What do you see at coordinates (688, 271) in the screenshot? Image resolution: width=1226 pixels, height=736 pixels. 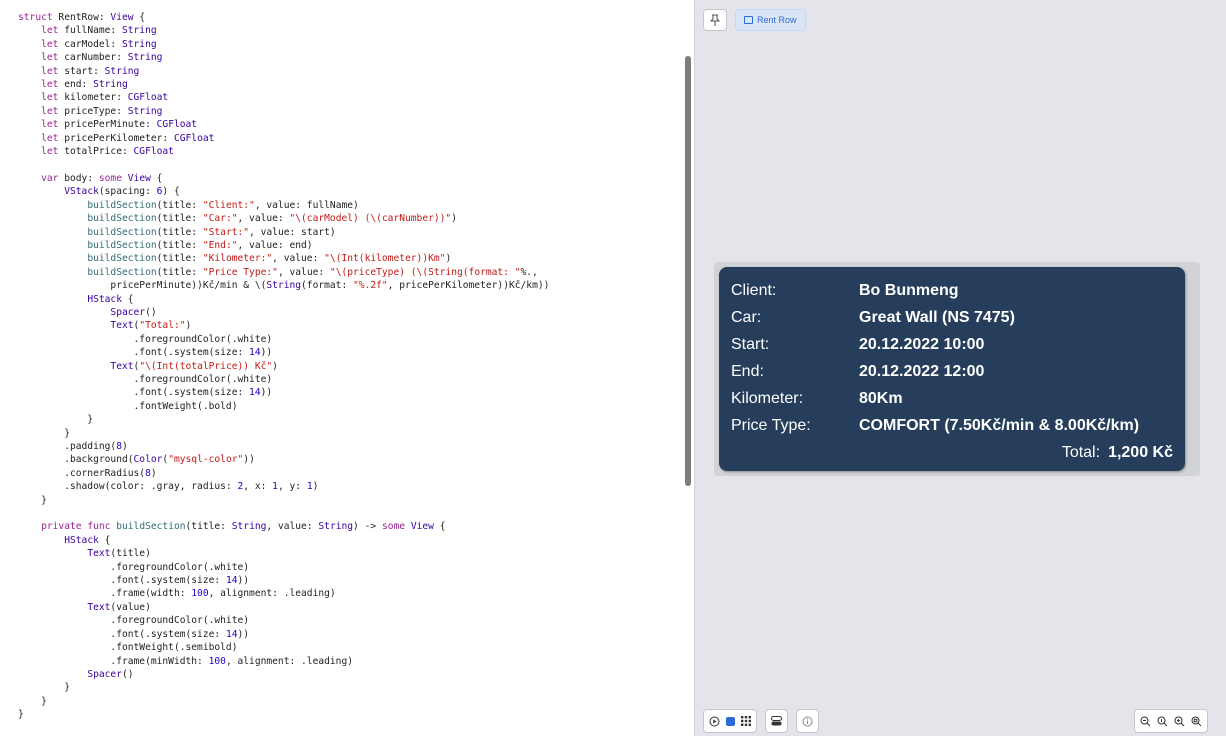 I see `editor-scrollbar-thumb` at bounding box center [688, 271].